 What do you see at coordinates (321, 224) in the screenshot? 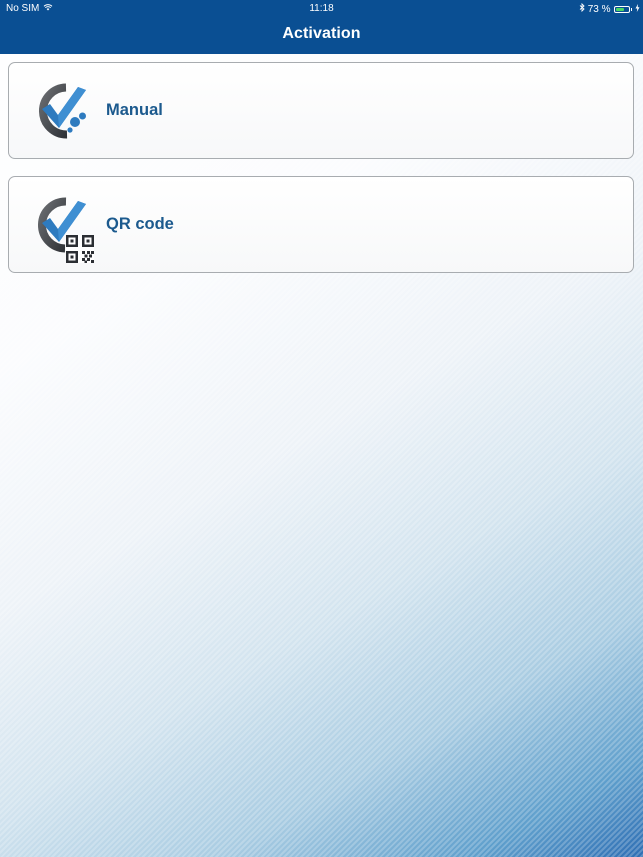
I see `qr-code-activation-button: QR code` at bounding box center [321, 224].